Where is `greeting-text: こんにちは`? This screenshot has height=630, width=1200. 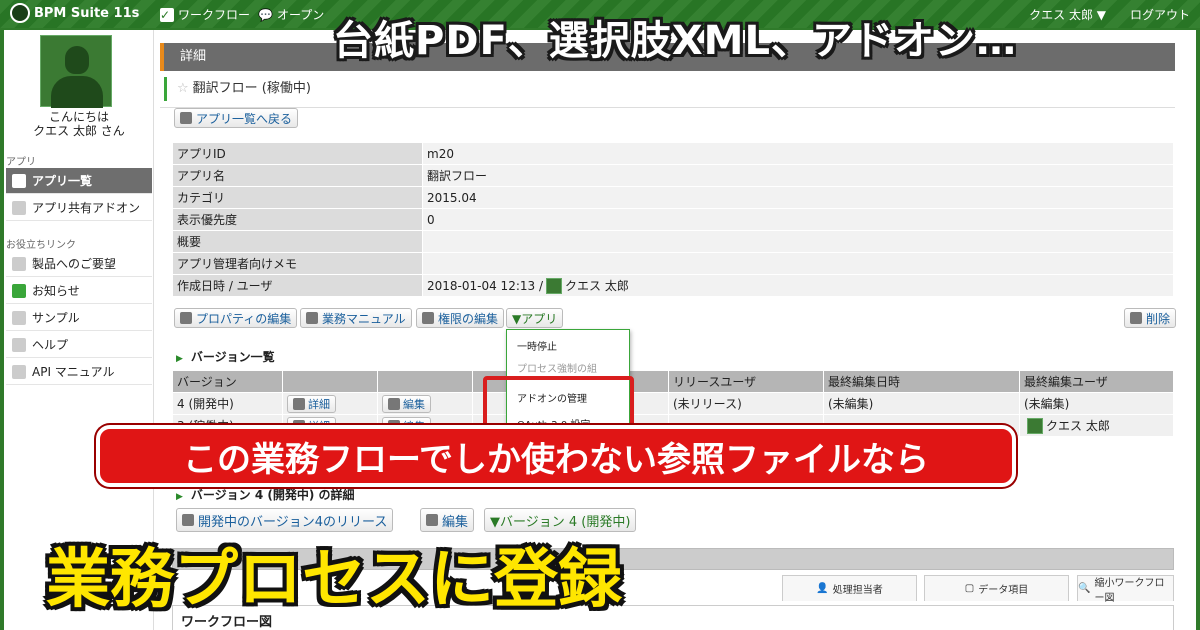 greeting-text: こんにちは is located at coordinates (78, 117).